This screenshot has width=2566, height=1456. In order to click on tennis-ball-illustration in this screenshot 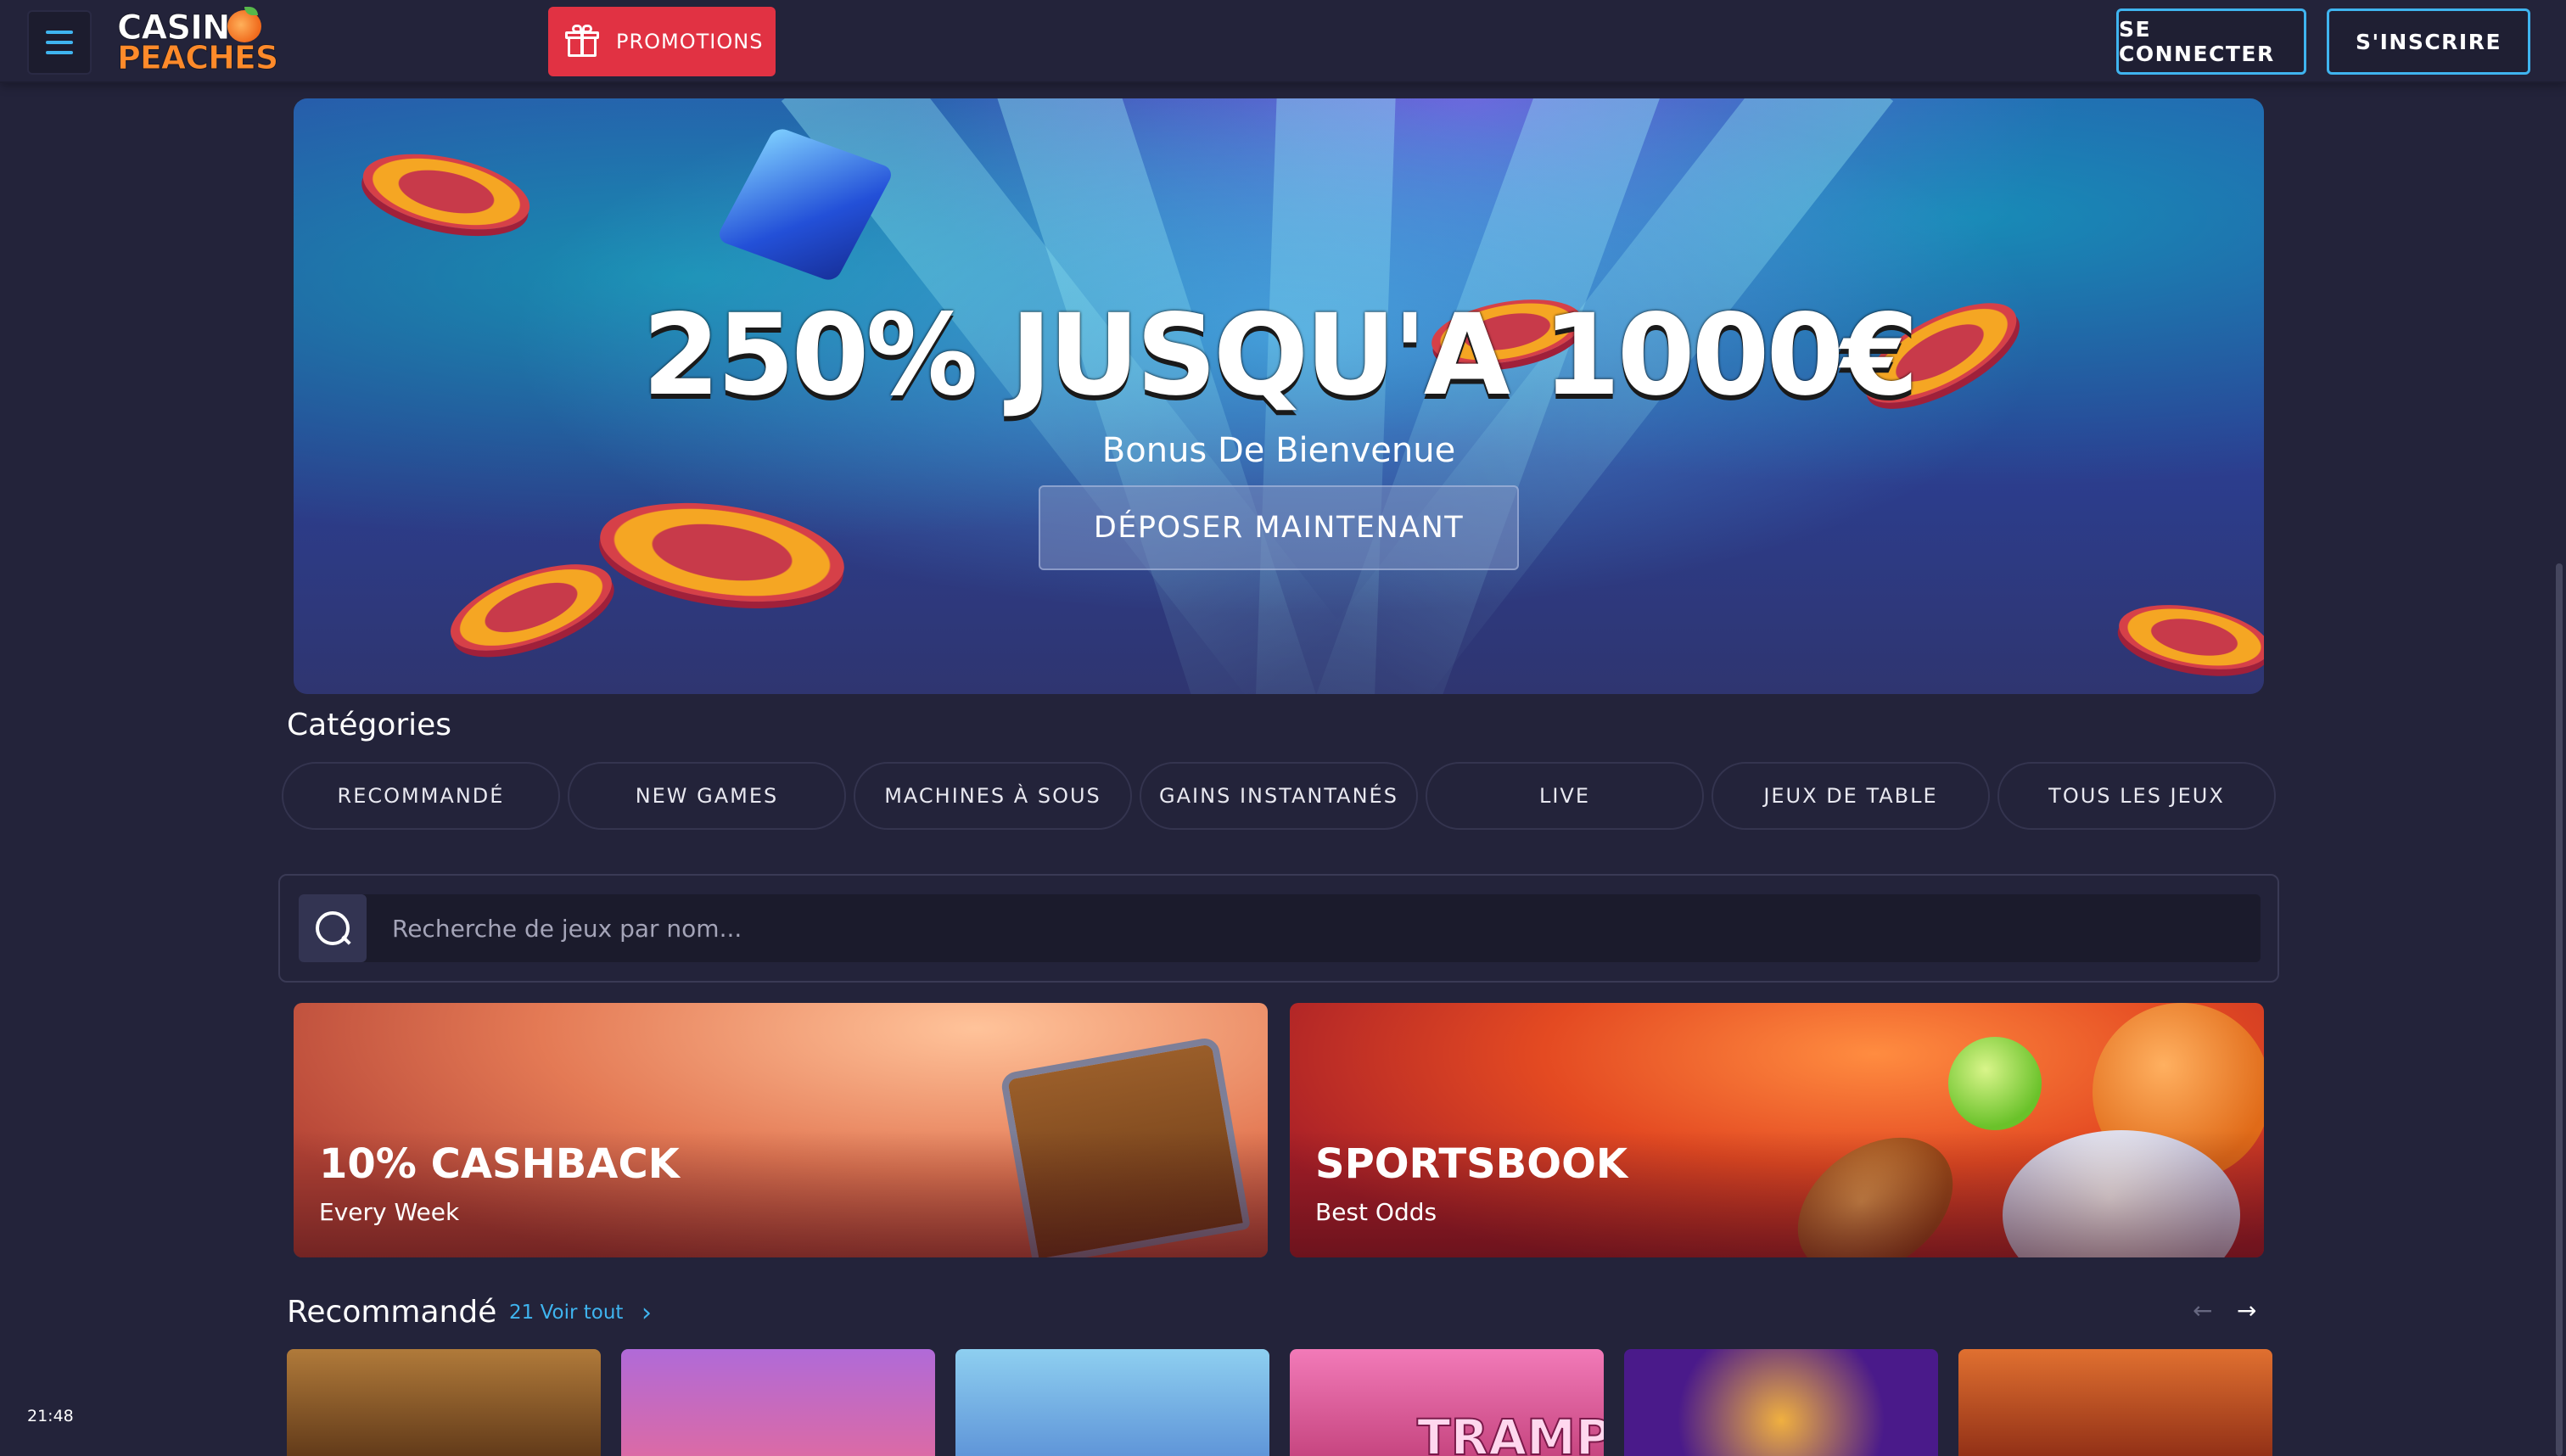, I will do `click(1995, 1083)`.